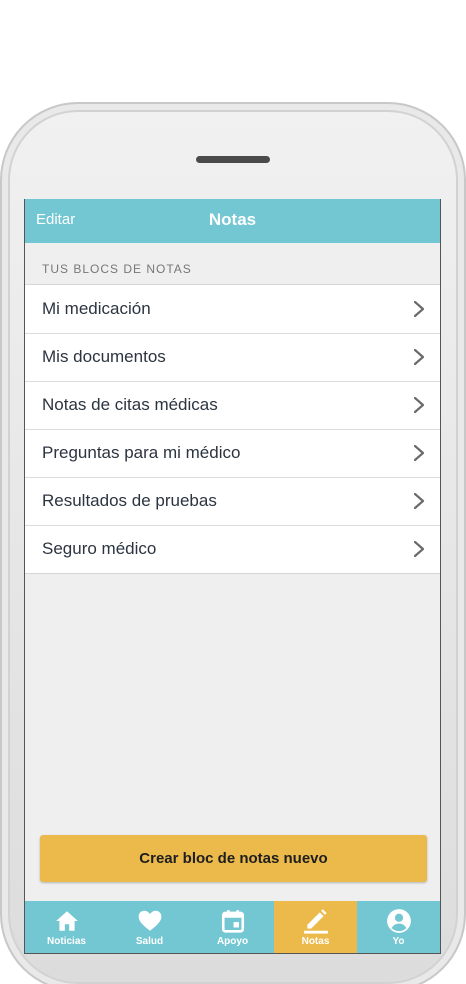 This screenshot has height=984, width=466. What do you see at coordinates (129, 500) in the screenshot?
I see `list-item-label: Resultados de pruebas` at bounding box center [129, 500].